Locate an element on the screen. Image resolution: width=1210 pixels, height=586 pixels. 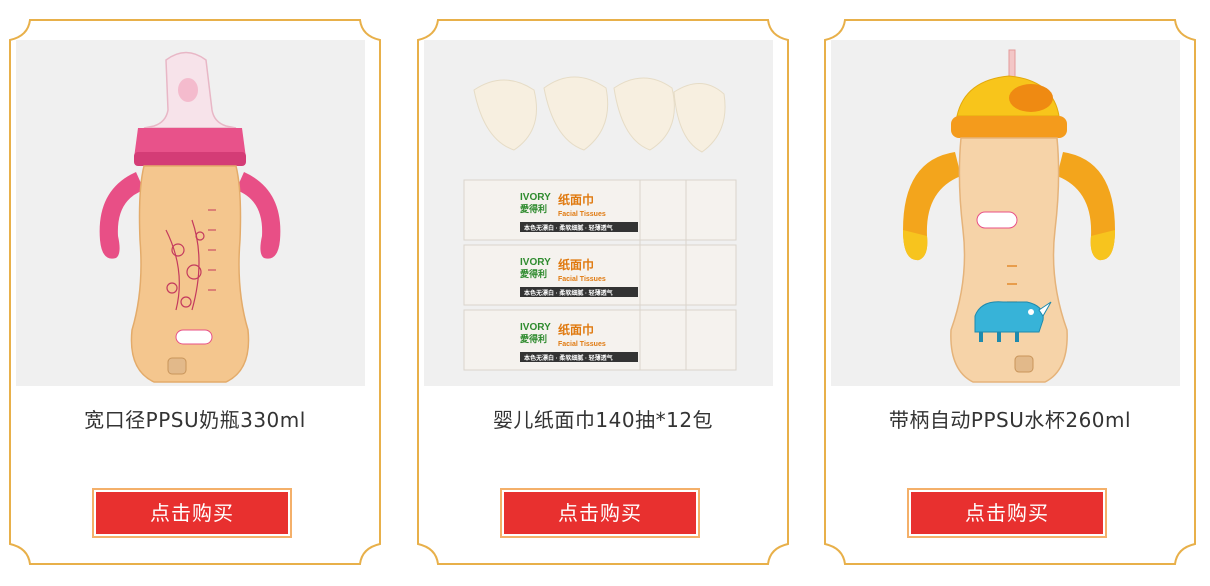
product-title: 婴儿纸面巾140抽*12包 is located at coordinates (603, 418).